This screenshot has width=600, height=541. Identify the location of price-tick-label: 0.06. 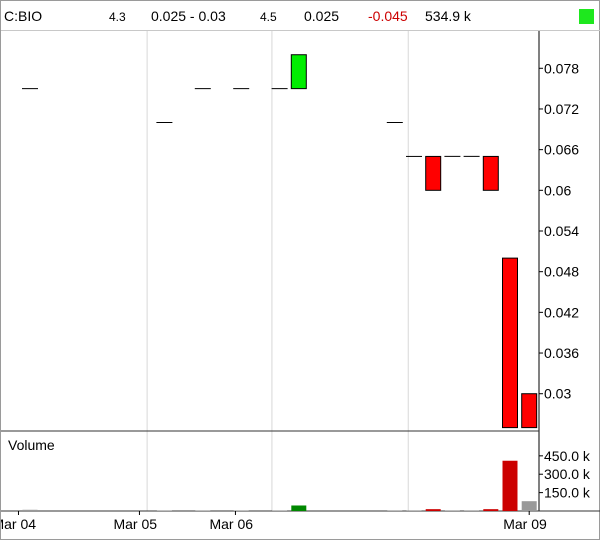
(557, 190).